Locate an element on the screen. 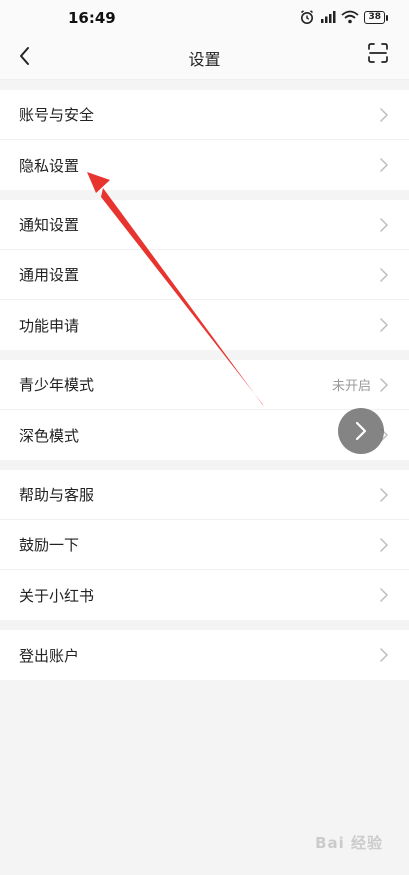 This screenshot has width=409, height=875. settings-row-label: 功能申请 is located at coordinates (49, 325).